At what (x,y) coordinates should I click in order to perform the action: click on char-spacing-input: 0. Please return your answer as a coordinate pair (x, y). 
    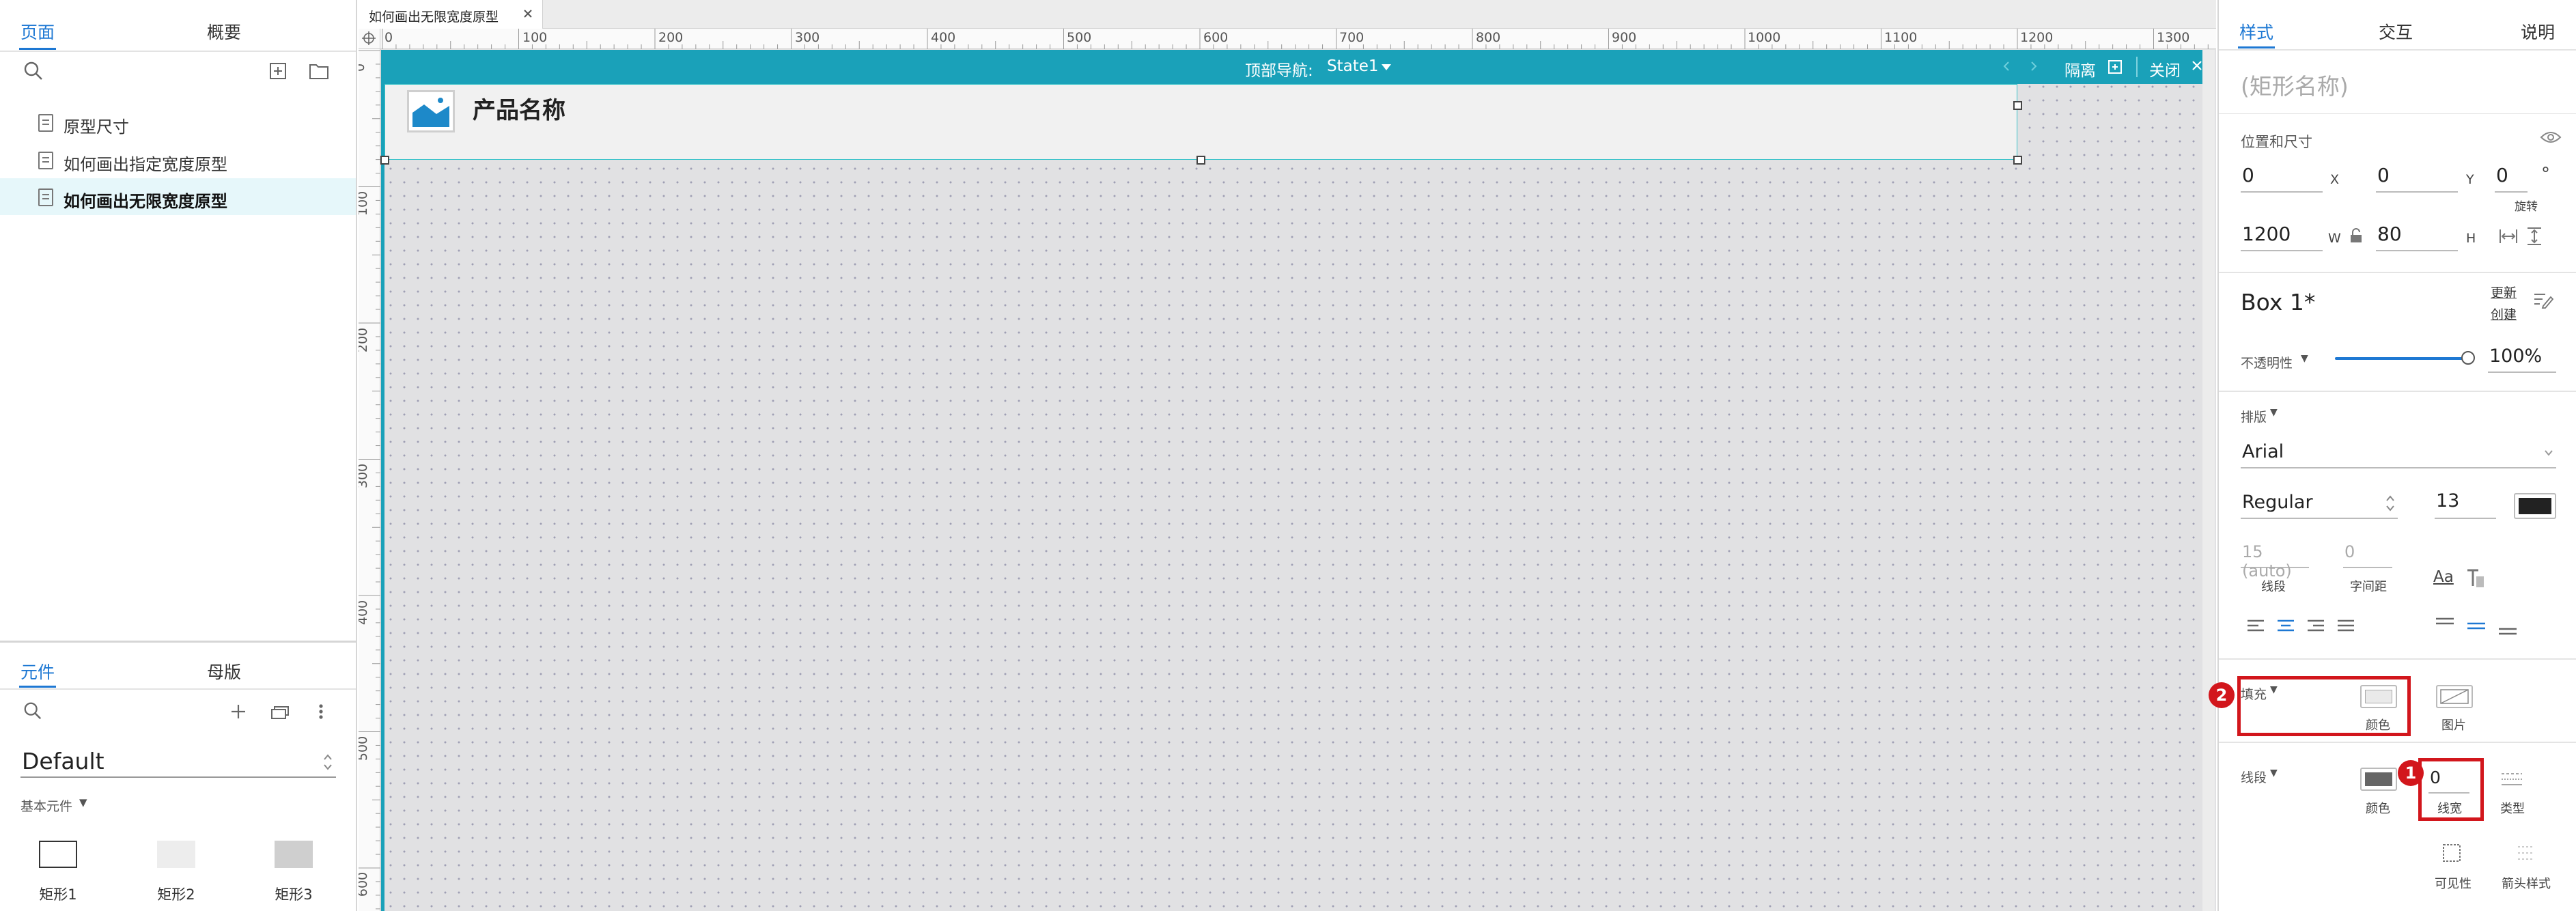
    Looking at the image, I should click on (2367, 555).